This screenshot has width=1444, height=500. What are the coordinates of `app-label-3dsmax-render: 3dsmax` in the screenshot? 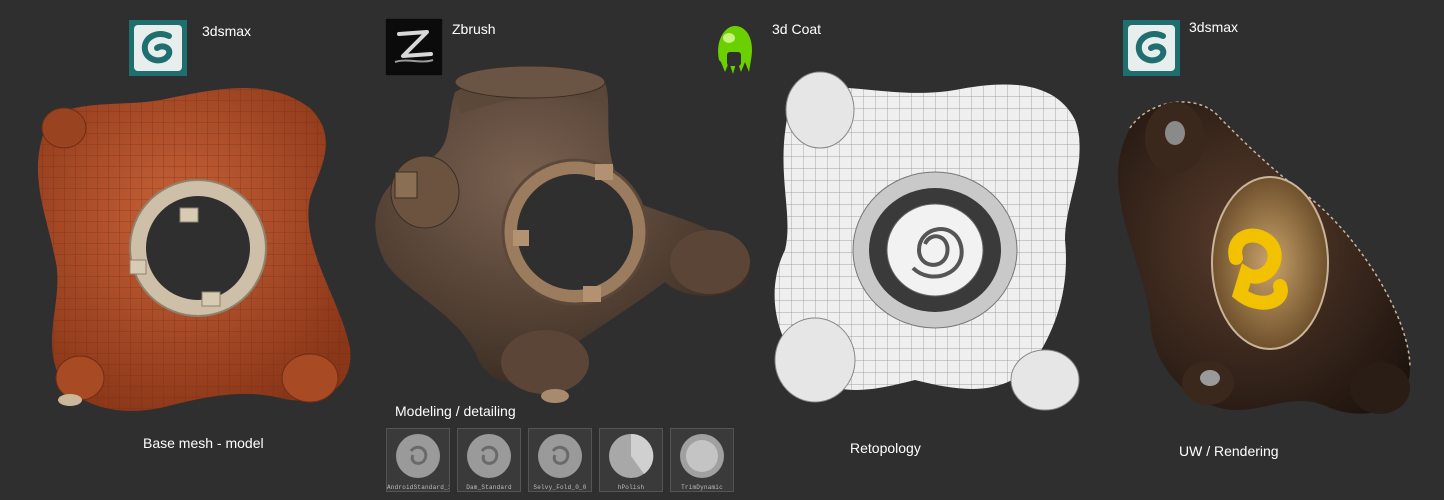 It's located at (1214, 27).